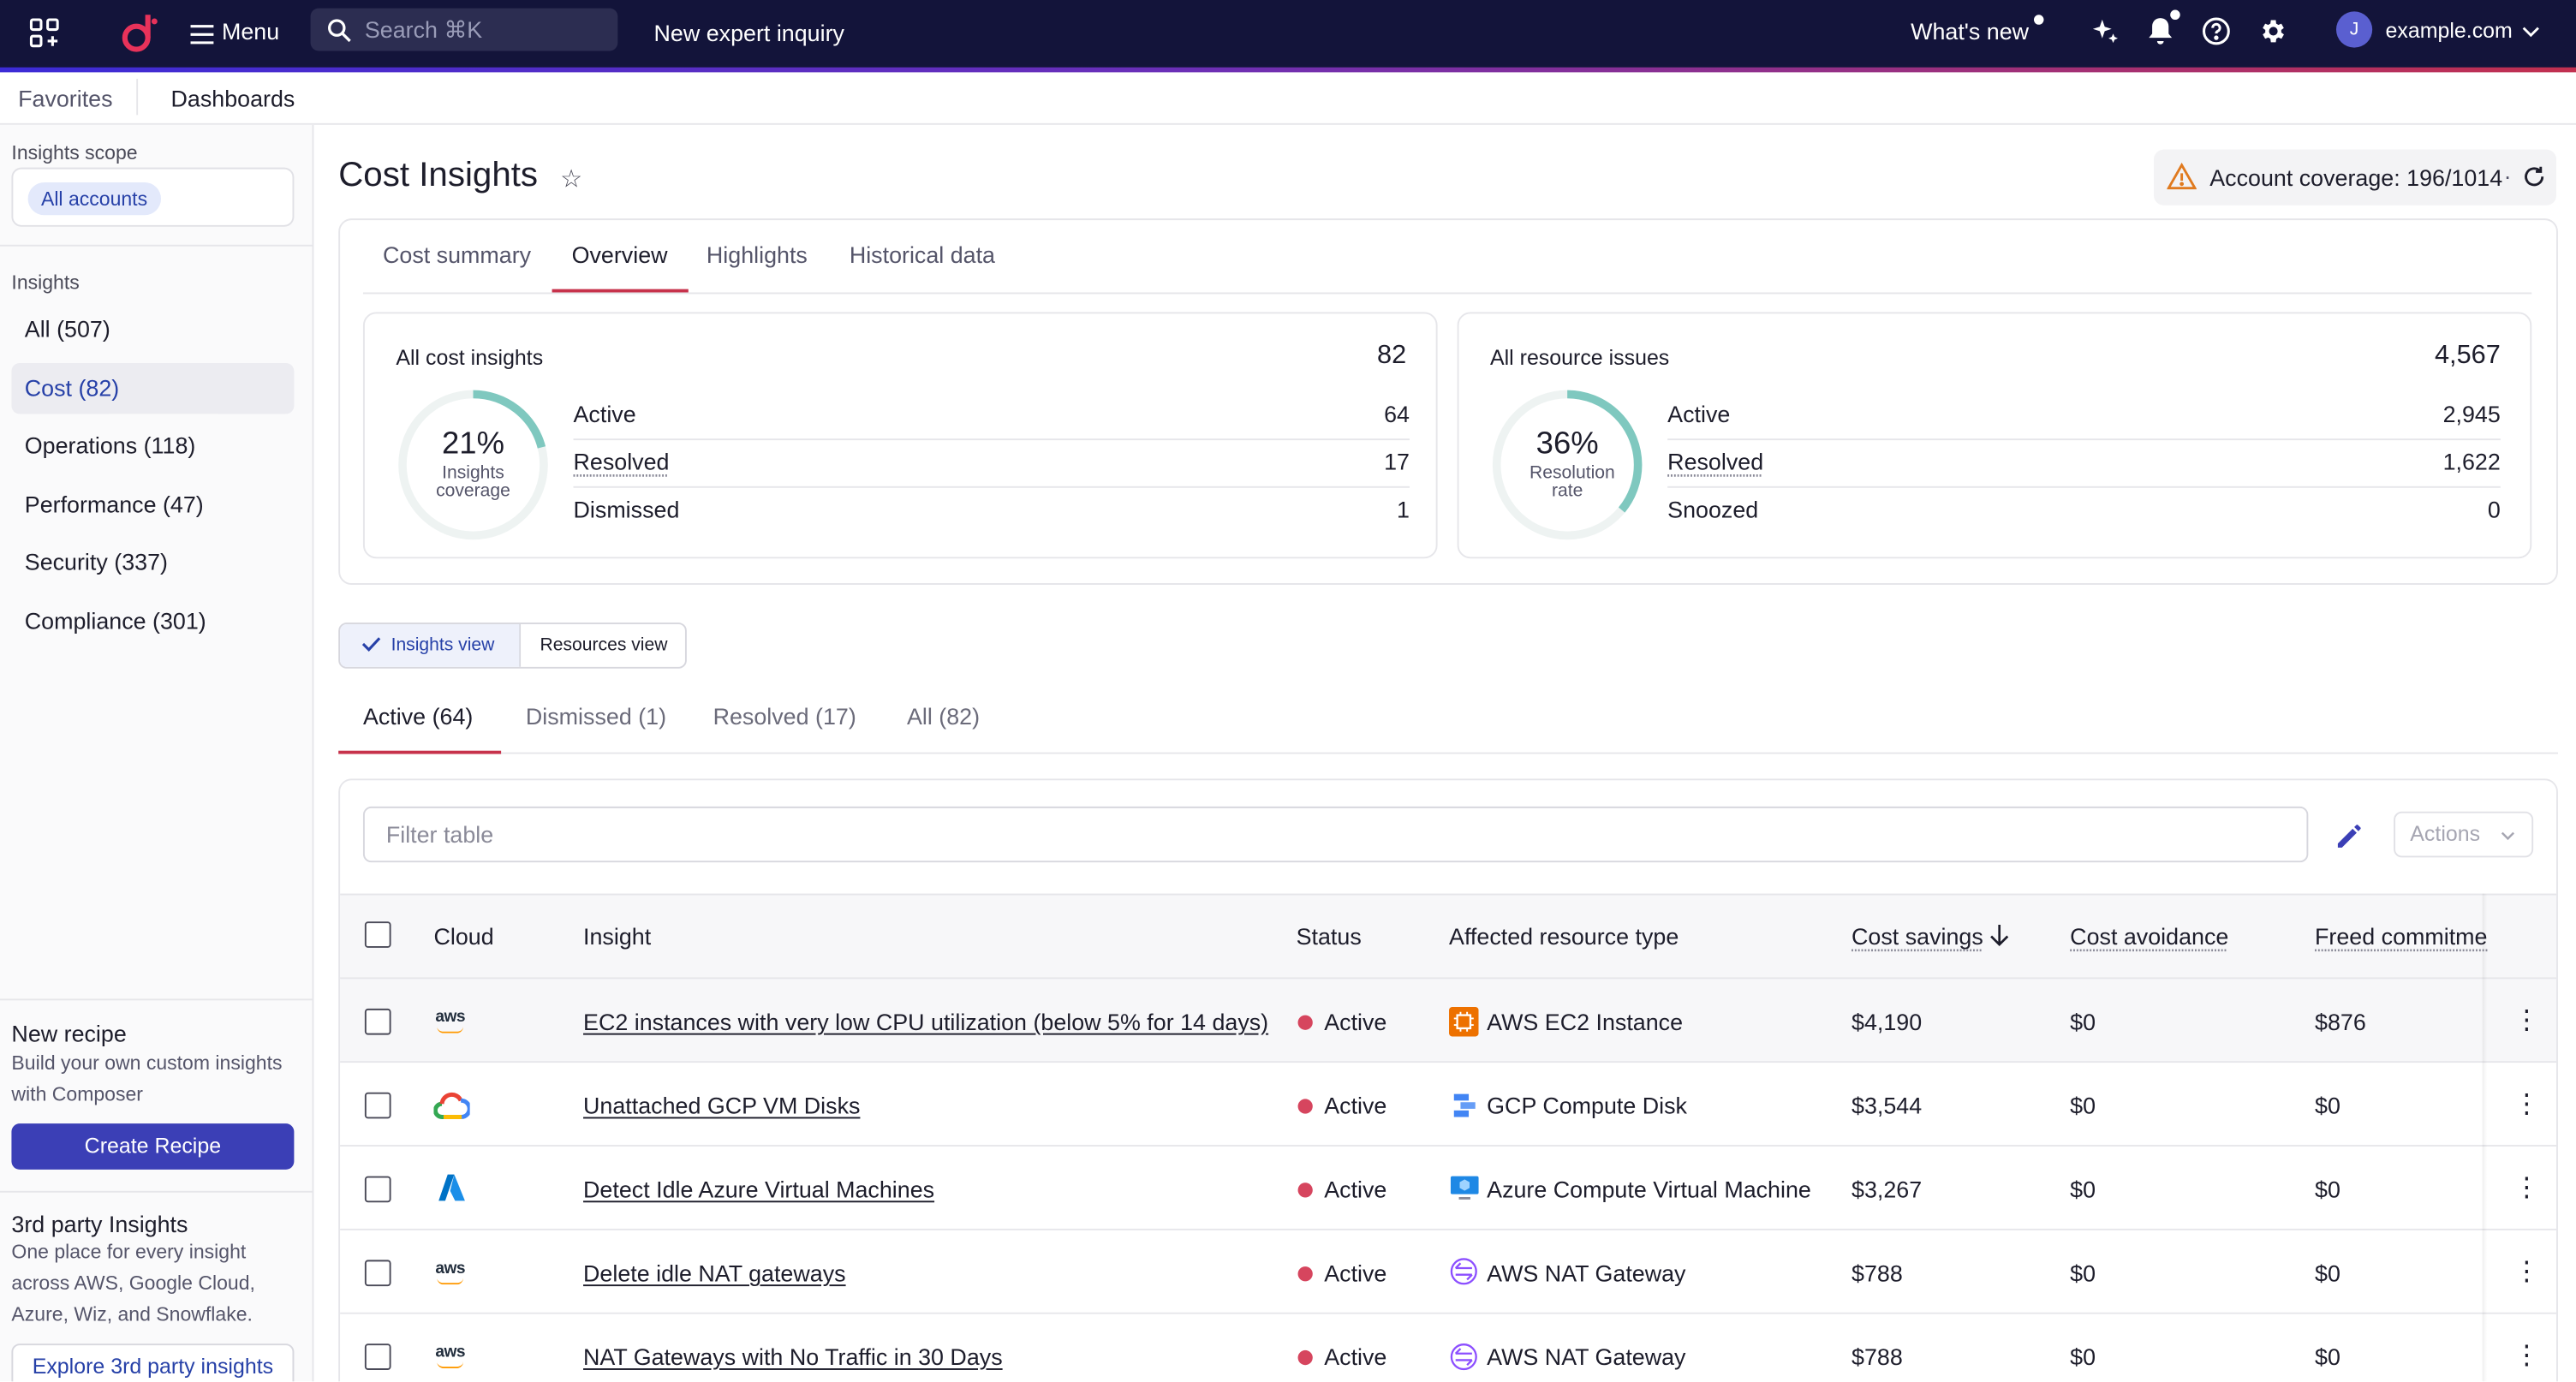  What do you see at coordinates (757, 254) in the screenshot?
I see `tab-highlights: Highlights` at bounding box center [757, 254].